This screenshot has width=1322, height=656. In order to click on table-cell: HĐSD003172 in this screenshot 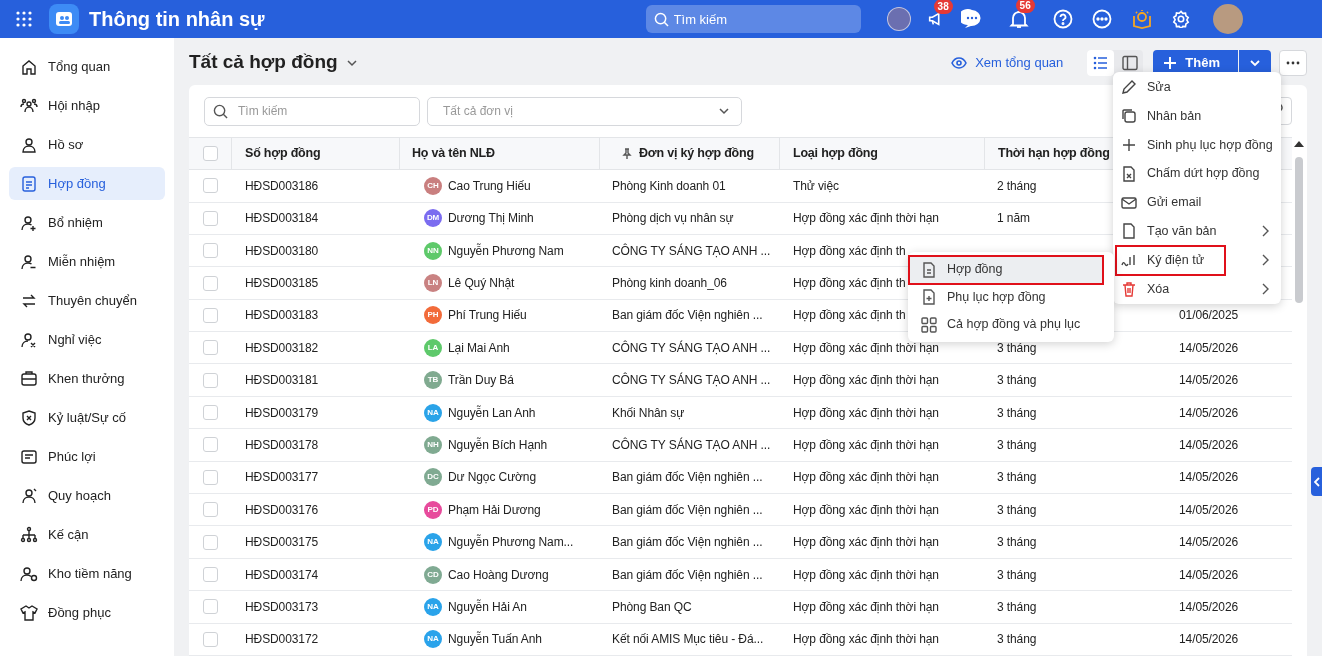, I will do `click(282, 639)`.